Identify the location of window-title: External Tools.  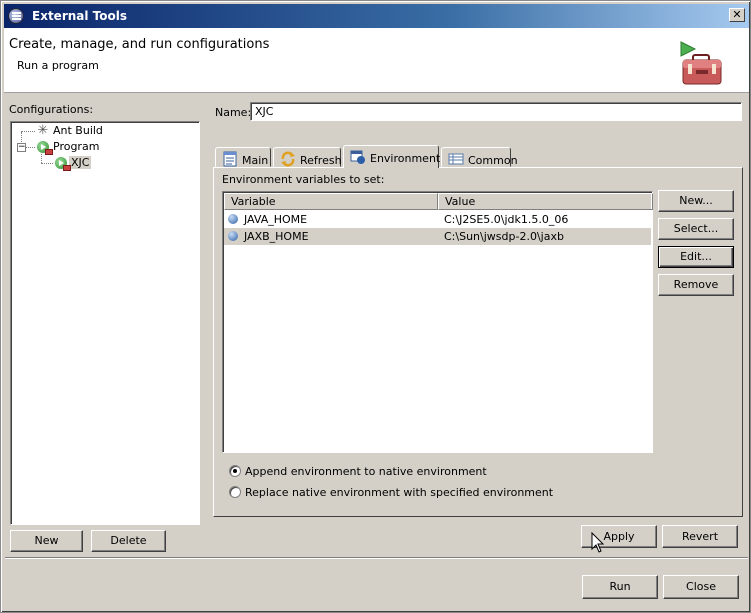
(79, 16).